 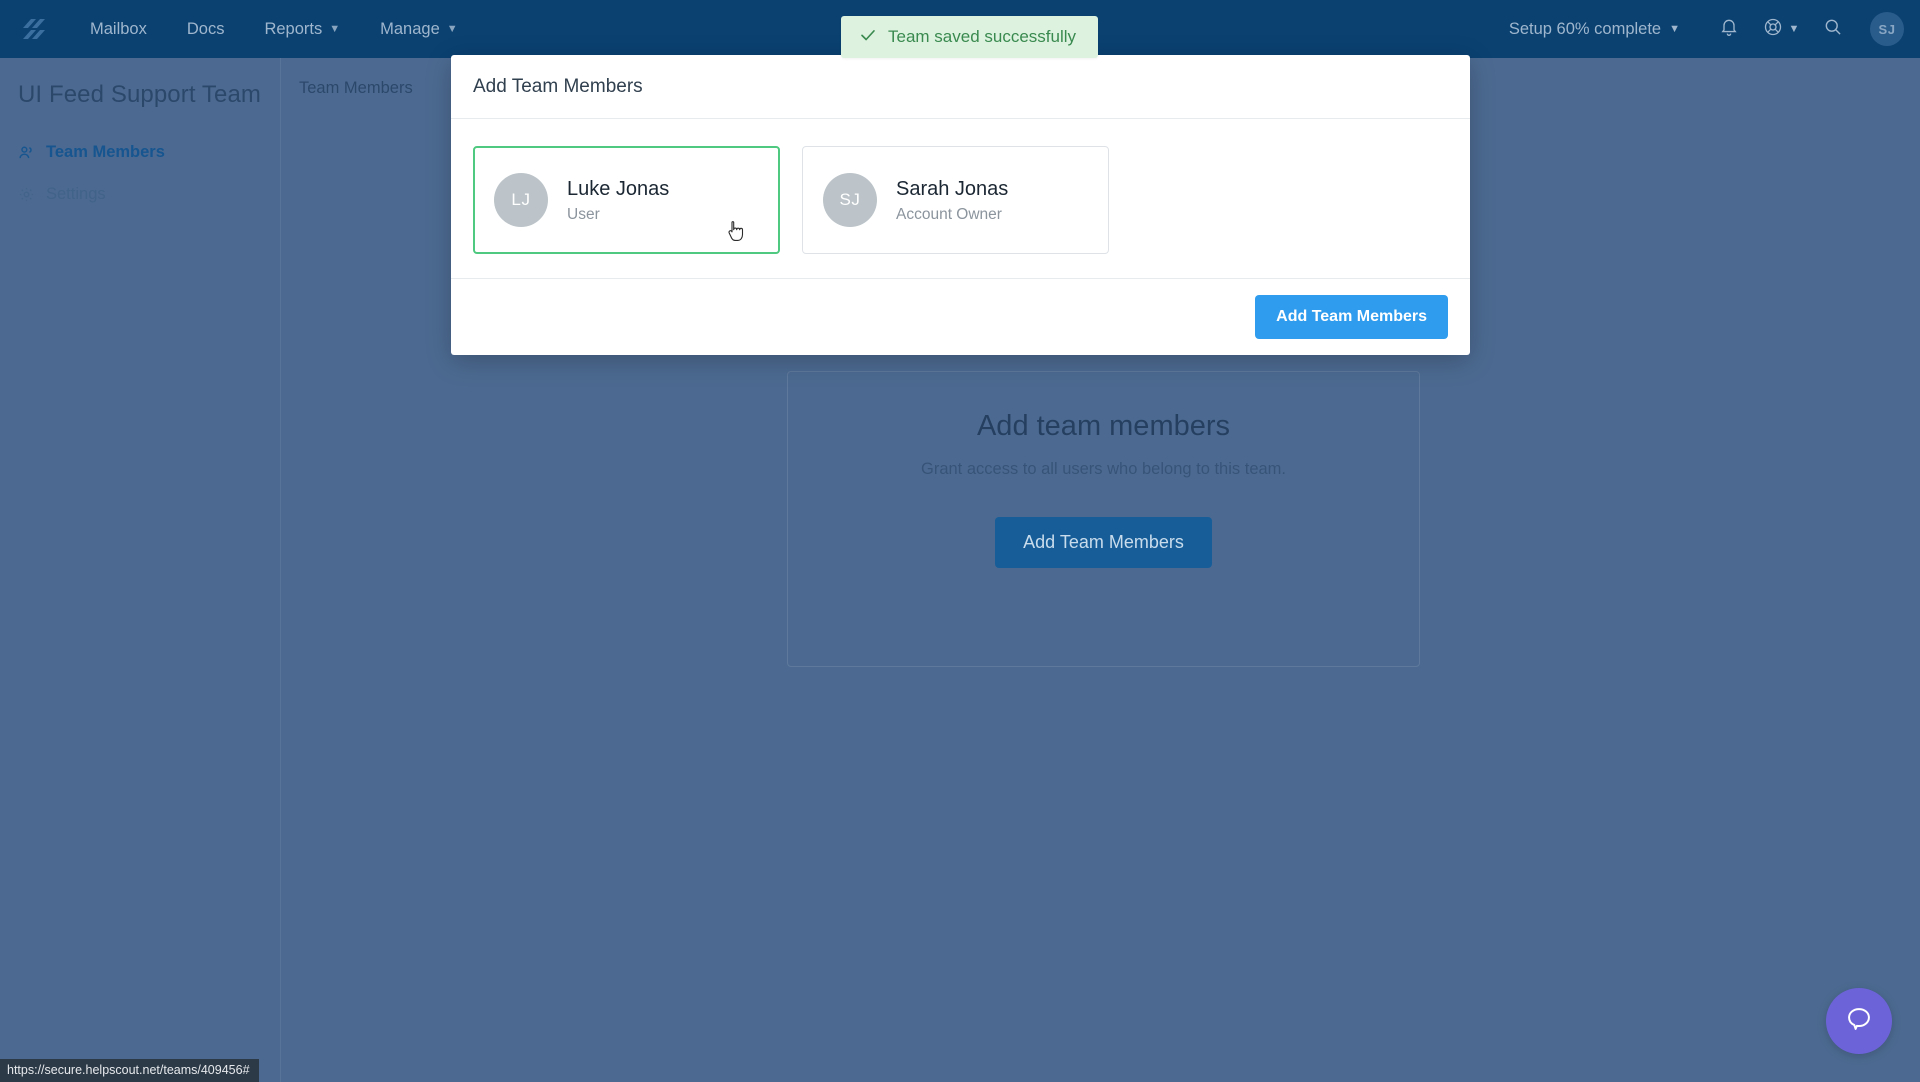 I want to click on member-info: Sarah Jonas Account Owner, so click(x=952, y=200).